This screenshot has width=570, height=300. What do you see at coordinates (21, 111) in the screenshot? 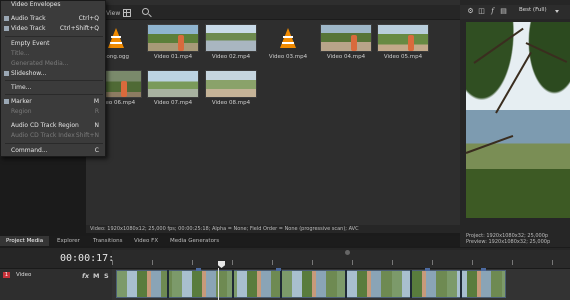
I see `menu-item-label: Region` at bounding box center [21, 111].